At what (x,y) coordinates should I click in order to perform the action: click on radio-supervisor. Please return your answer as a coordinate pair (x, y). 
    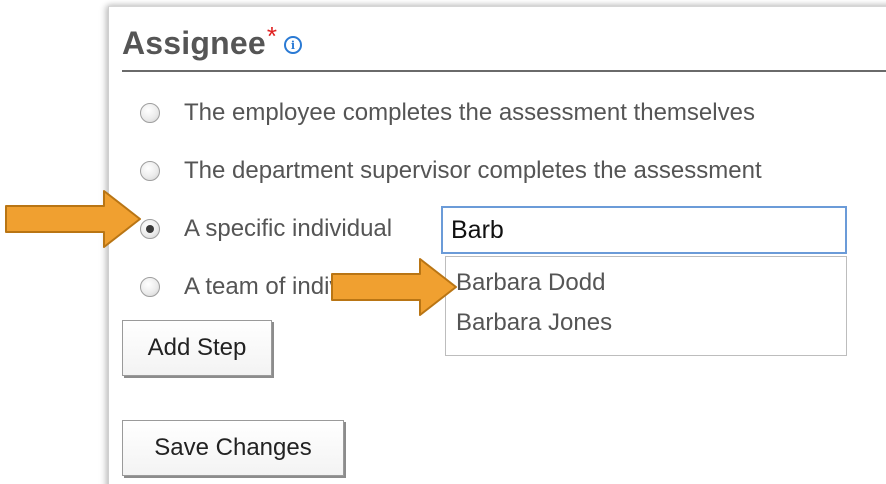
    Looking at the image, I should click on (150, 171).